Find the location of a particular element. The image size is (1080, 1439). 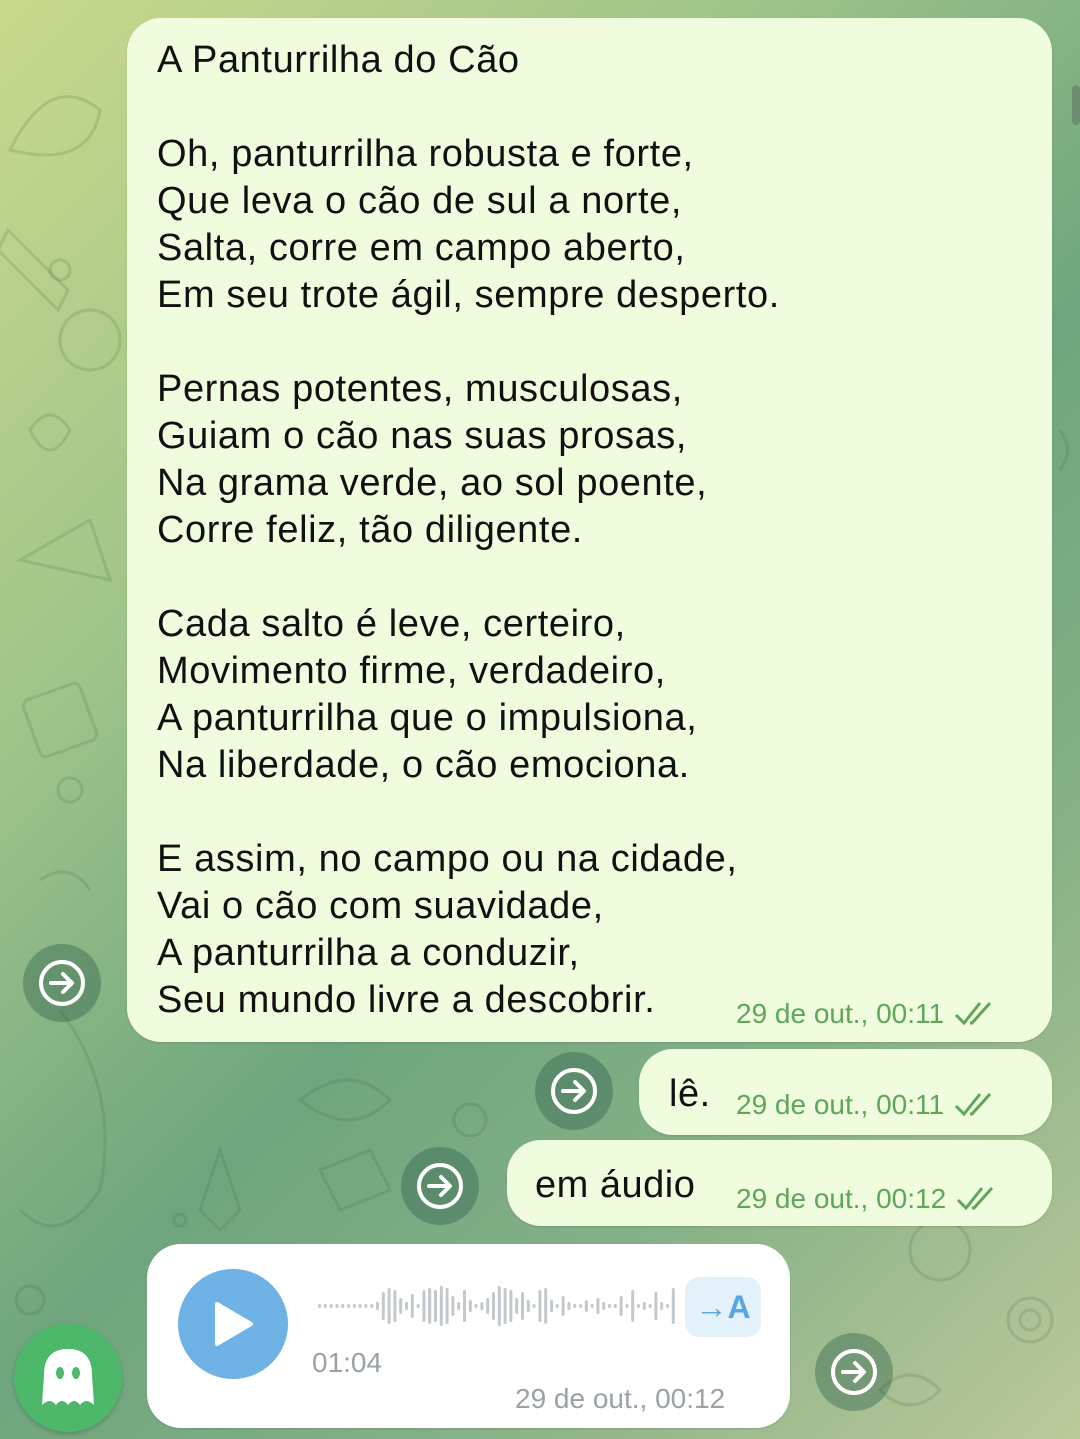

poem-line: Guiam o cão nas suas prosas, is located at coordinates (422, 436).